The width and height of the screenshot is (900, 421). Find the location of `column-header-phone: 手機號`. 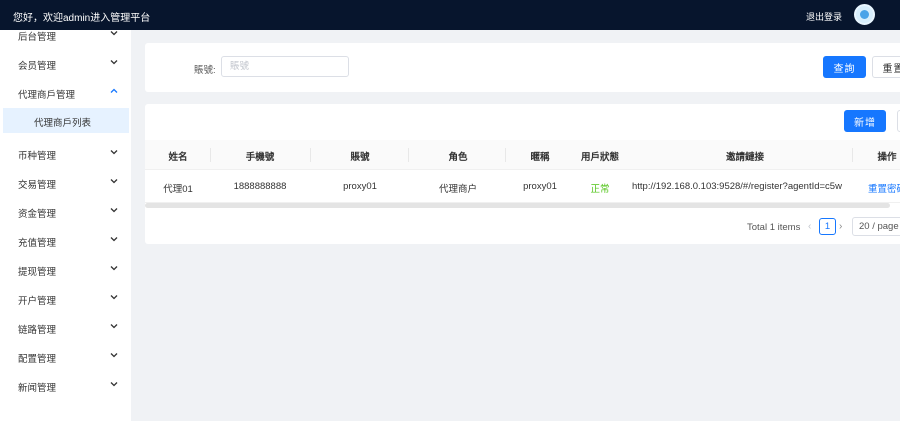

column-header-phone: 手機號 is located at coordinates (260, 157).